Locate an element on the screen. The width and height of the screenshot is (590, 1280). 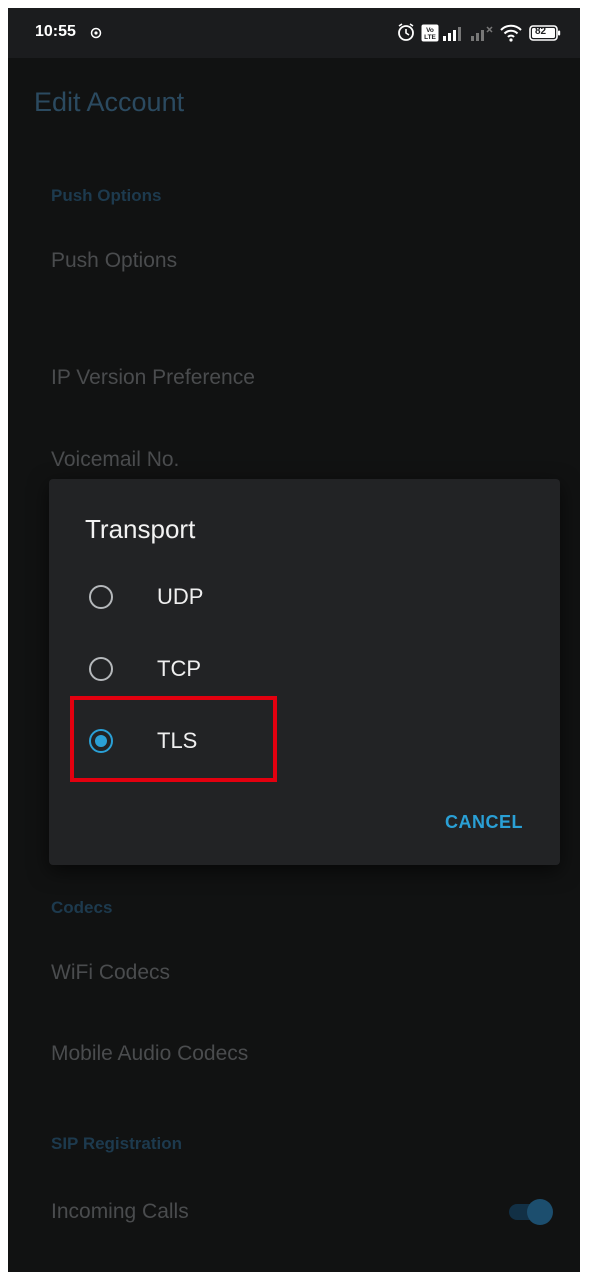
dialog-title: Transport is located at coordinates (140, 529).